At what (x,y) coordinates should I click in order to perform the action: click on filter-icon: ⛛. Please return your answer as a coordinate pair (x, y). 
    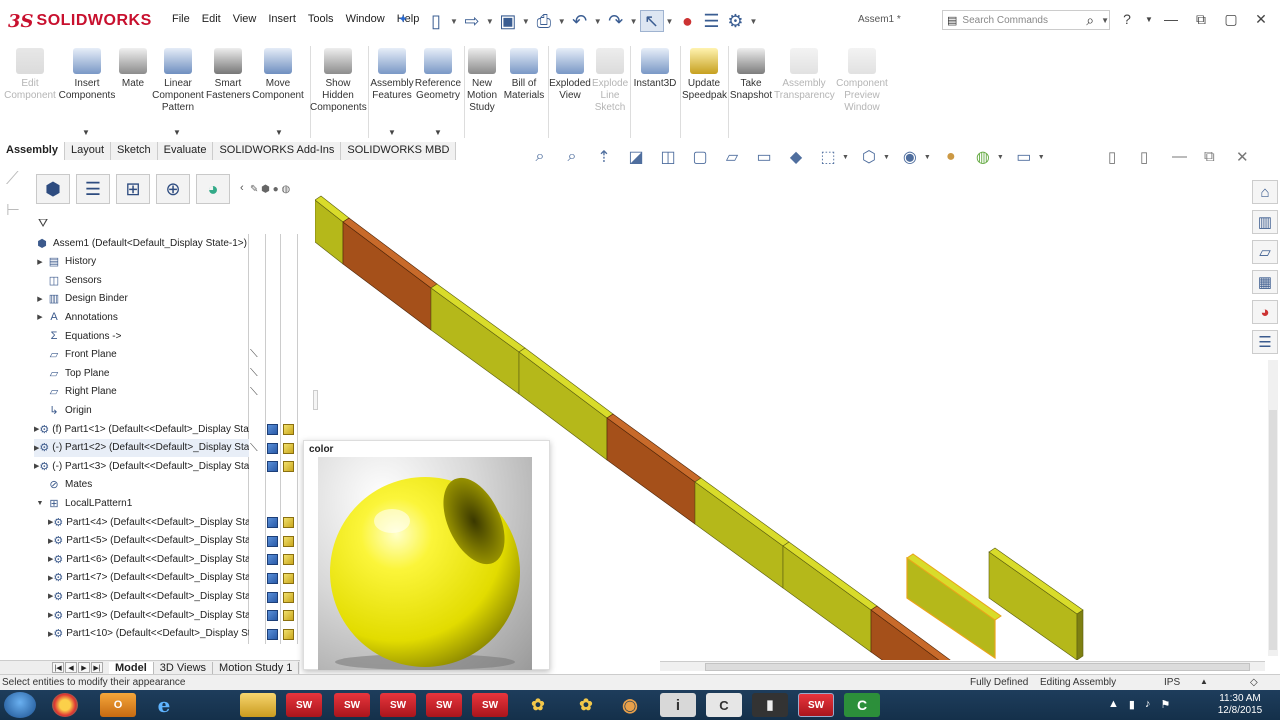
    Looking at the image, I should click on (43, 223).